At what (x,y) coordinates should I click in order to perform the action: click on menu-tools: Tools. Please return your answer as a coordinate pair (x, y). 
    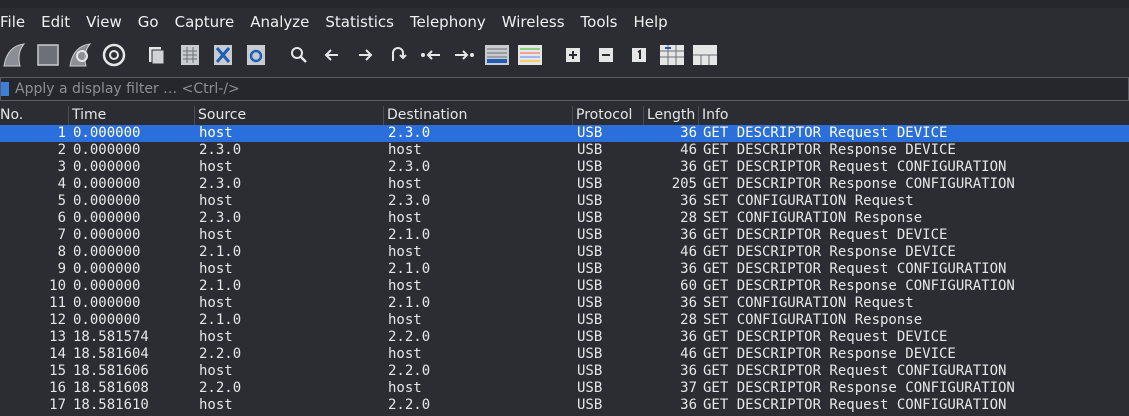
    Looking at the image, I should click on (603, 22).